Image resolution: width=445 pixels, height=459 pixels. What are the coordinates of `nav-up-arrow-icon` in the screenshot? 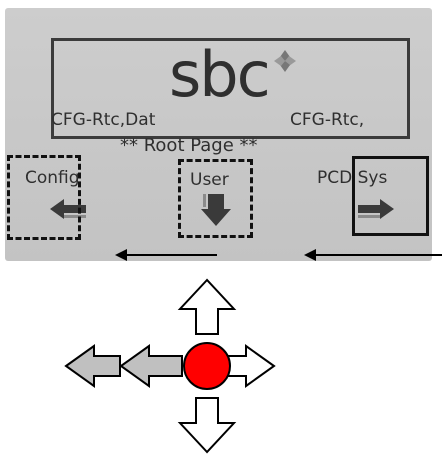 It's located at (207, 306).